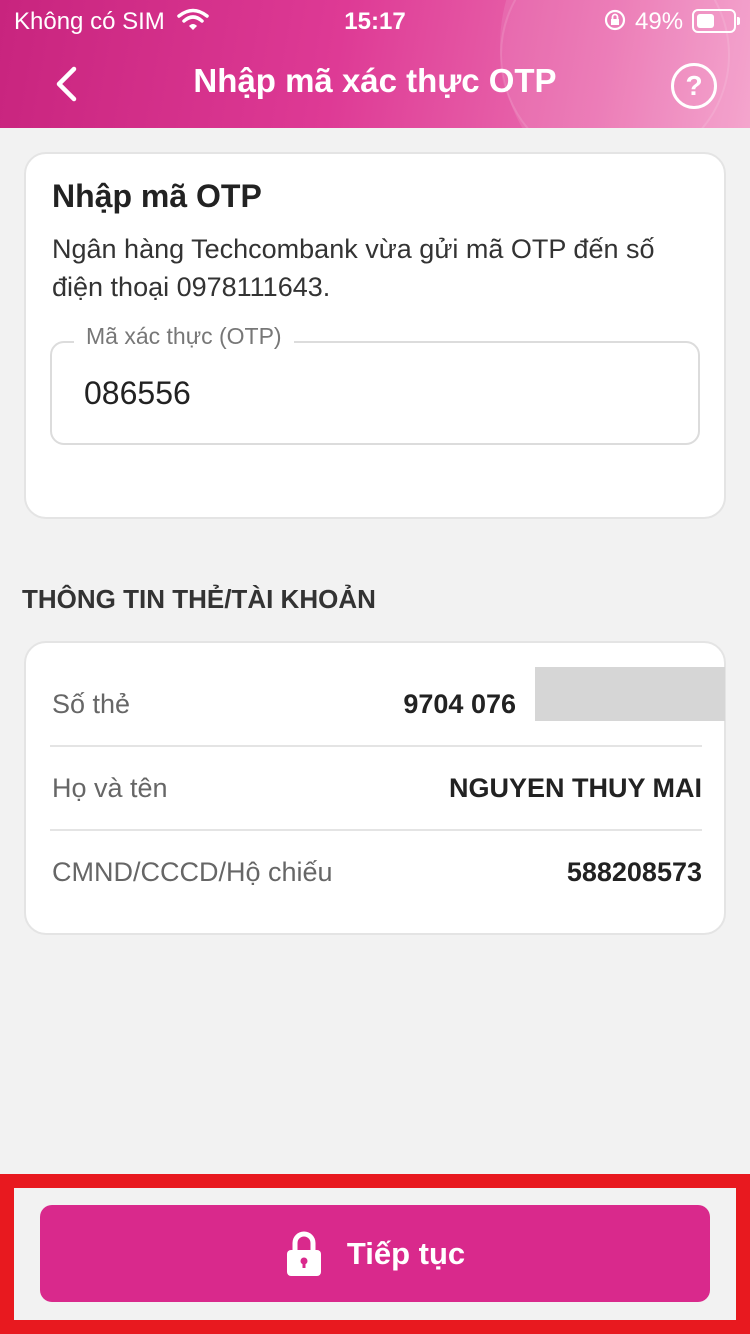 The height and width of the screenshot is (1334, 750). Describe the element at coordinates (192, 872) in the screenshot. I see `id-number-label: CMND/CCCD/Hộ chiếu` at that location.